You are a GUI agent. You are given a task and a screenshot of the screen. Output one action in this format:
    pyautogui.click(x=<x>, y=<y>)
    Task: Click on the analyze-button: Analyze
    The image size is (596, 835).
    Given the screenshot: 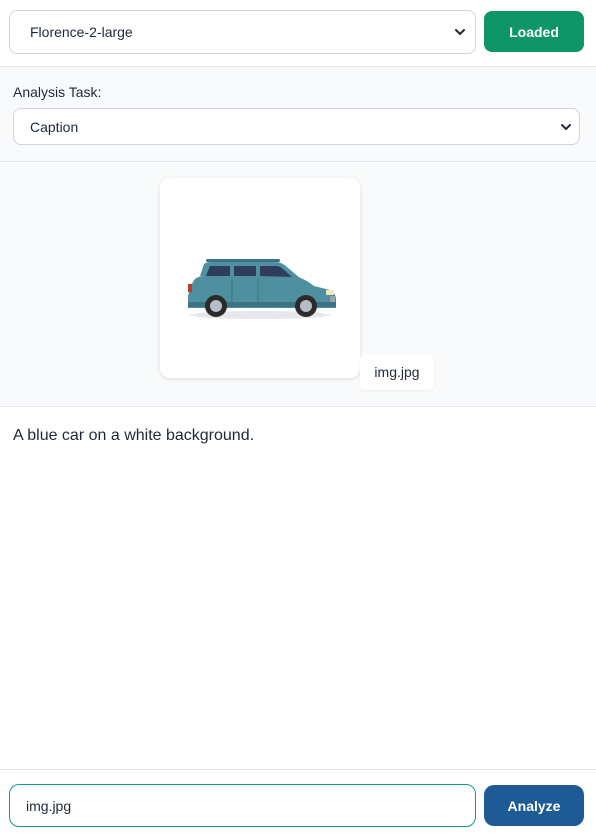 What is the action you would take?
    pyautogui.click(x=534, y=805)
    